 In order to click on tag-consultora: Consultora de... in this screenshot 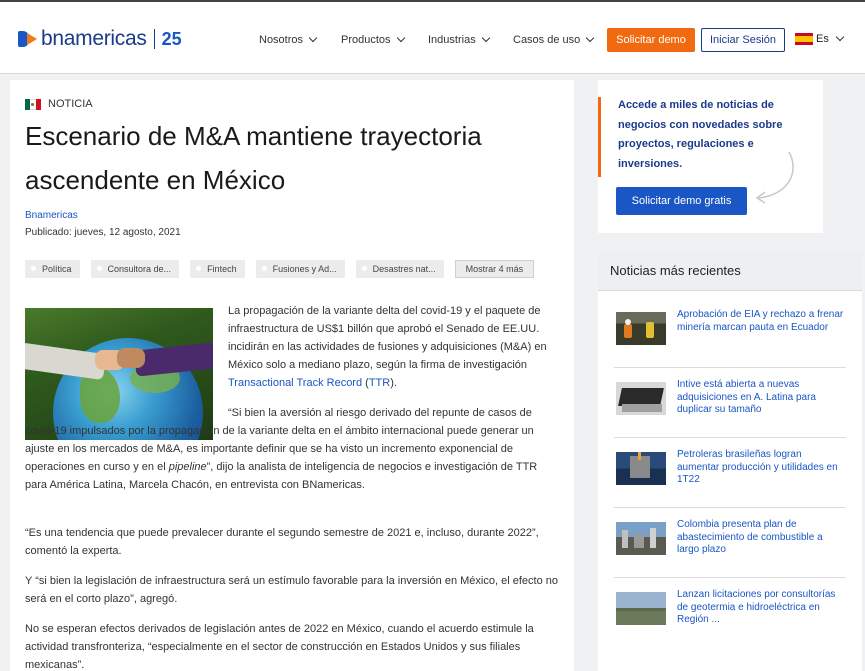, I will do `click(135, 269)`.